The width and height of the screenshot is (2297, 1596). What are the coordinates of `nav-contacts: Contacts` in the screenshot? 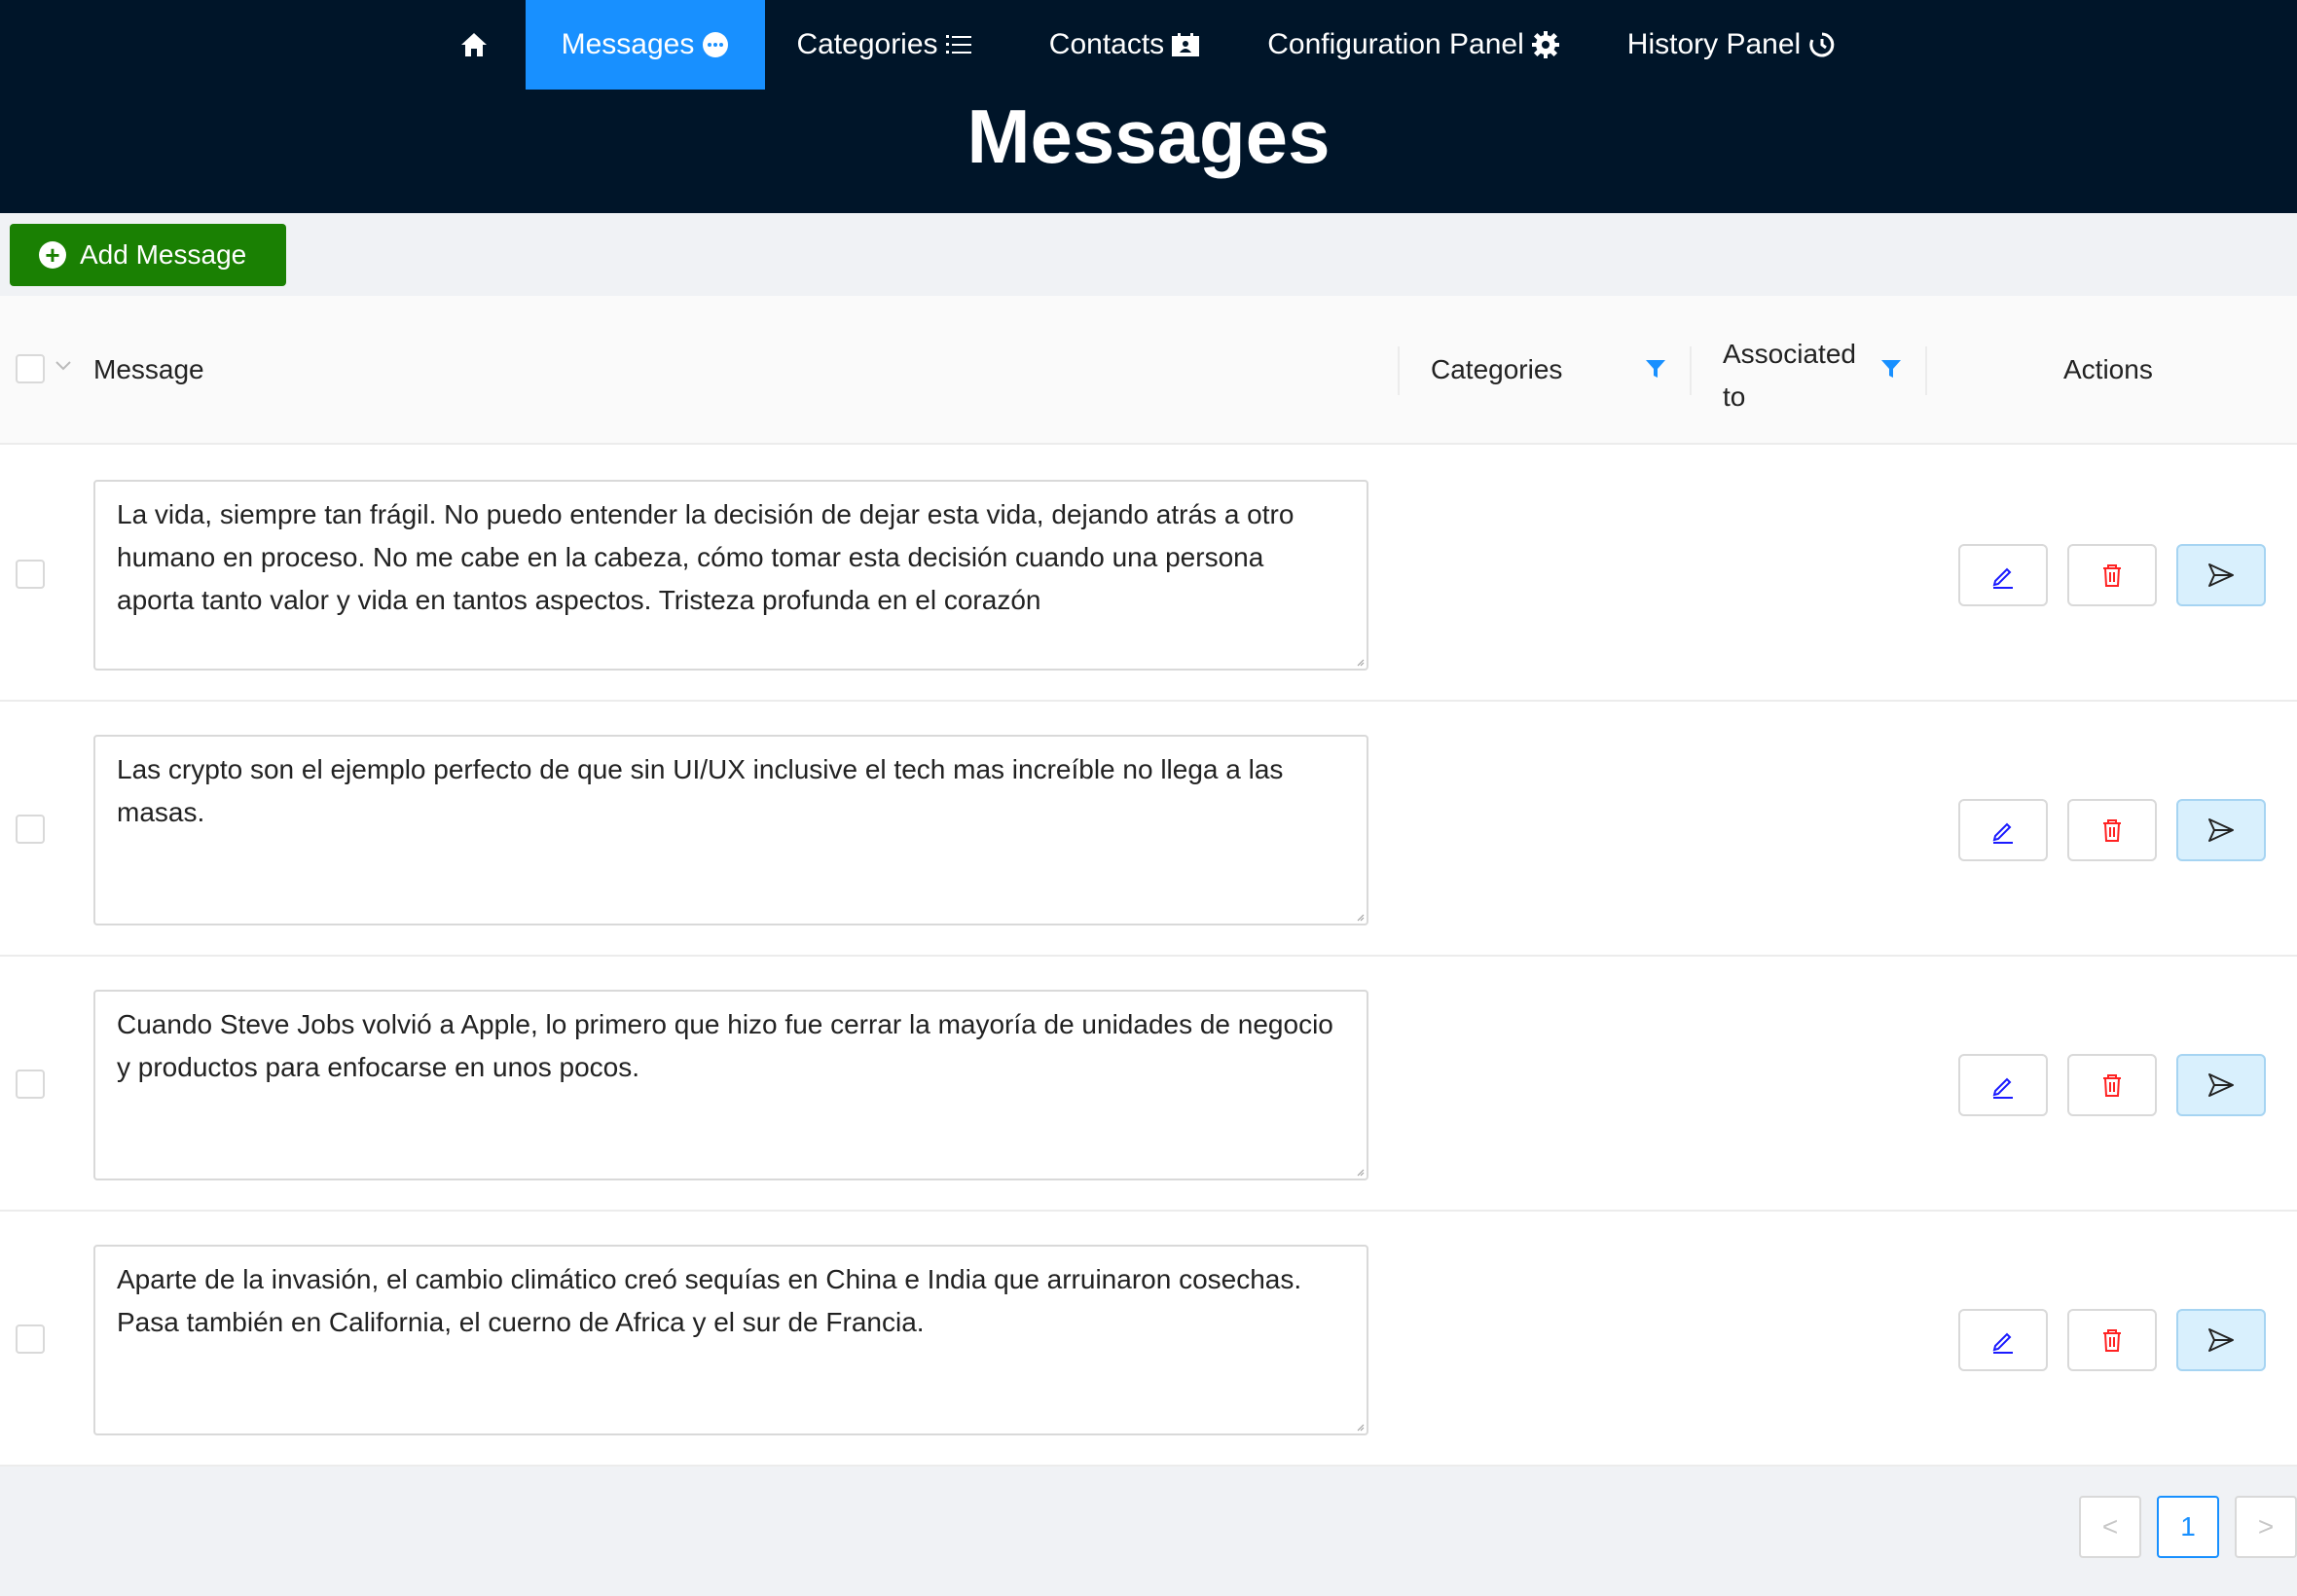 It's located at (1124, 45).